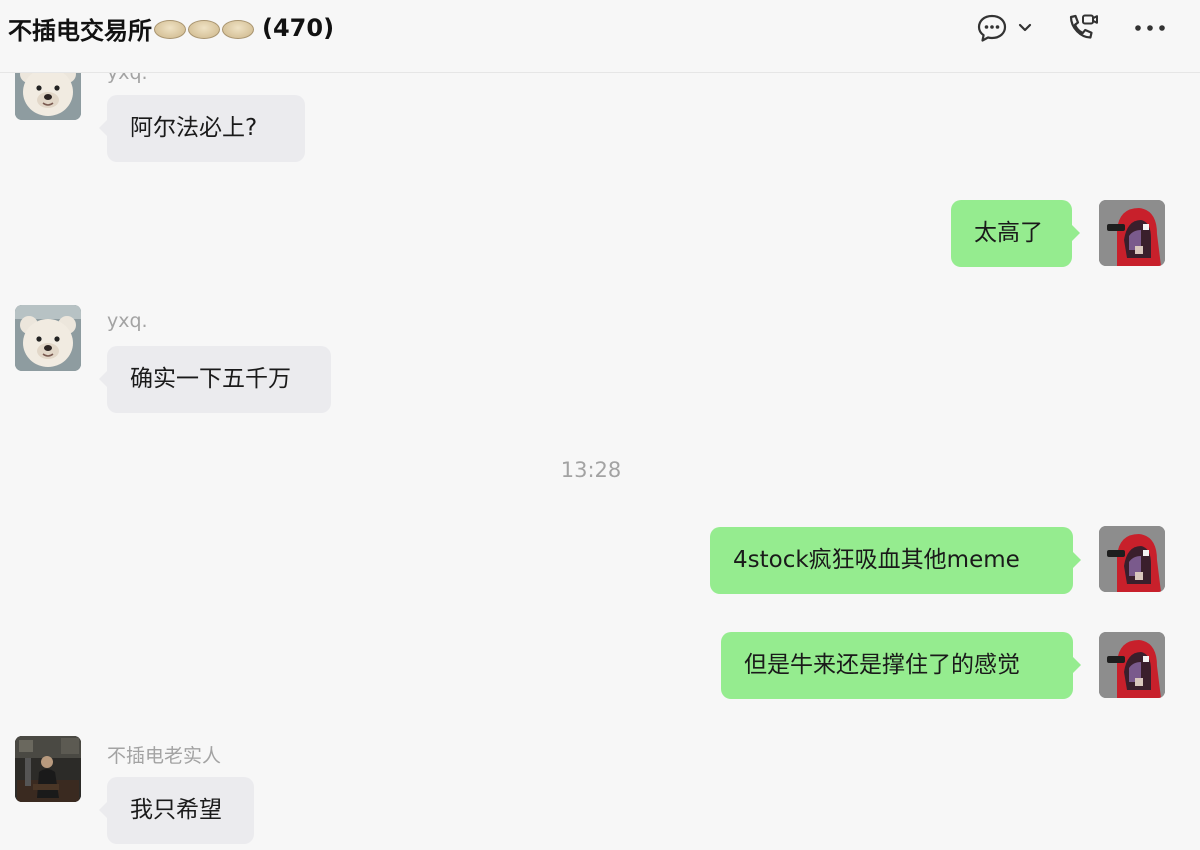 The width and height of the screenshot is (1200, 850). What do you see at coordinates (176, 810) in the screenshot?
I see `message-bubble: 我只希望` at bounding box center [176, 810].